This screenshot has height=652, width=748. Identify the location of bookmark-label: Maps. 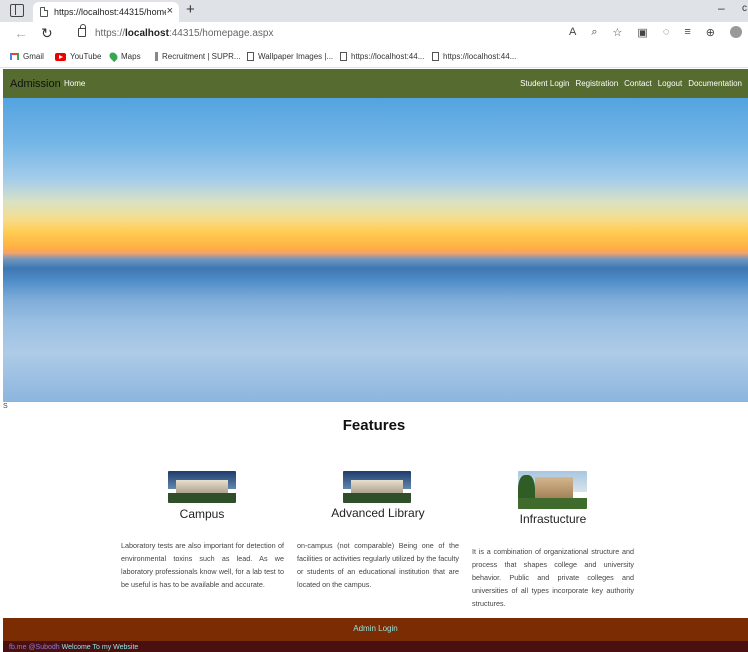
(131, 56).